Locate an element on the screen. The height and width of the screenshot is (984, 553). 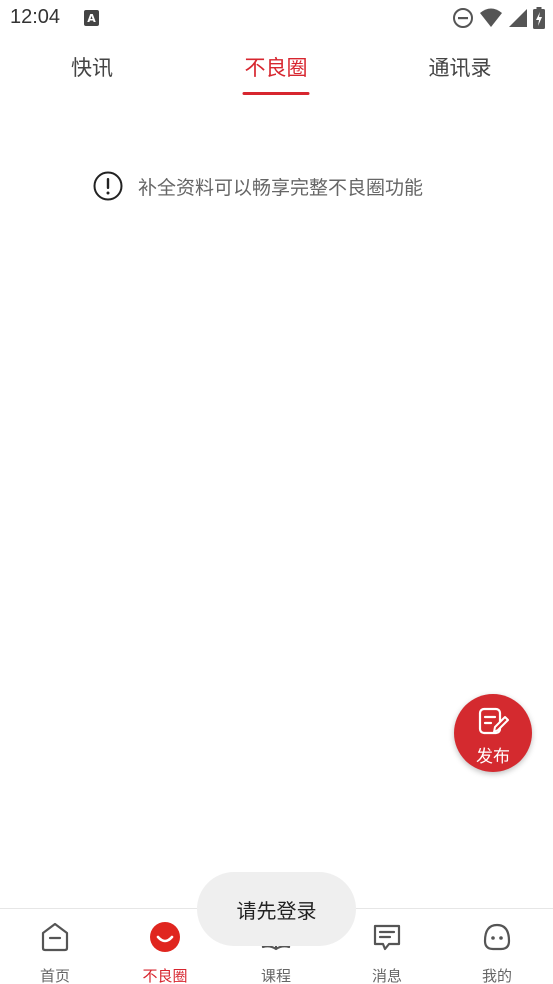
svg-text: A is located at coordinates (91, 18).